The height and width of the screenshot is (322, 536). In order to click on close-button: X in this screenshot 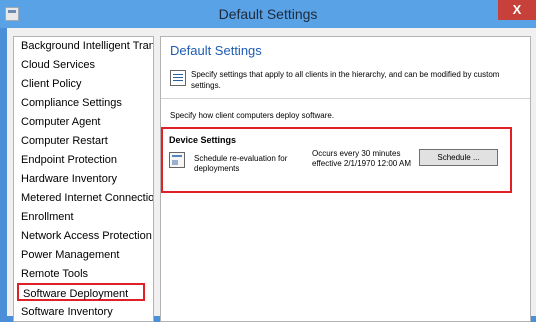, I will do `click(517, 10)`.